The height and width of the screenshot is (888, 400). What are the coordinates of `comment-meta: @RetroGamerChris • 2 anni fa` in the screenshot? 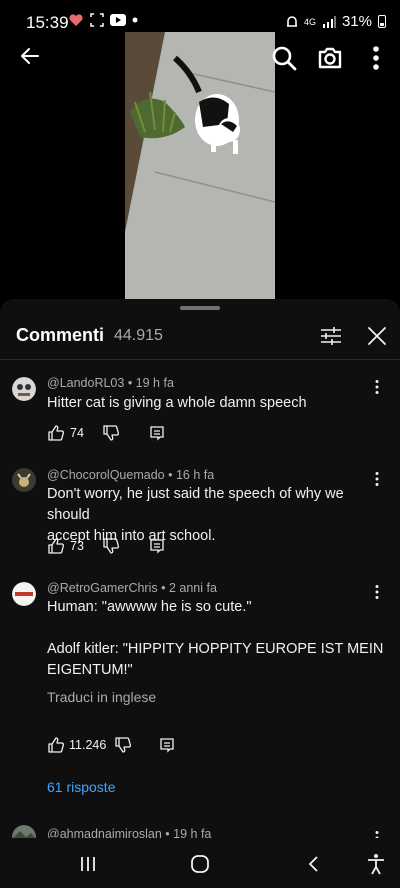 It's located at (132, 588).